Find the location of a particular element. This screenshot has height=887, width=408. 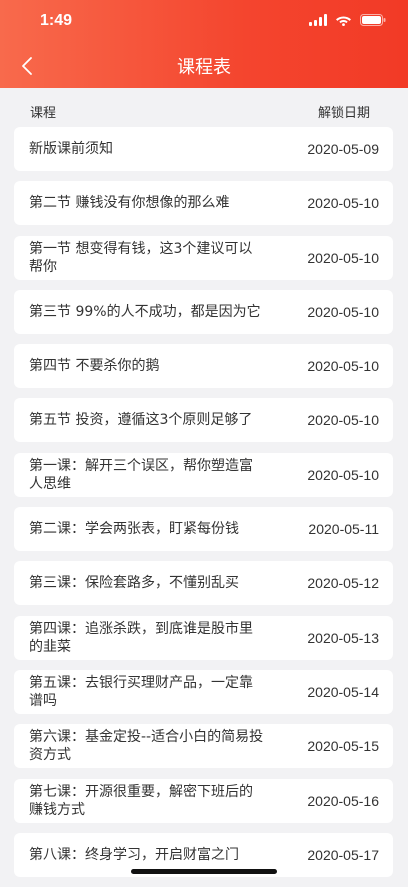

course-date: 2020-05-11 is located at coordinates (343, 529).